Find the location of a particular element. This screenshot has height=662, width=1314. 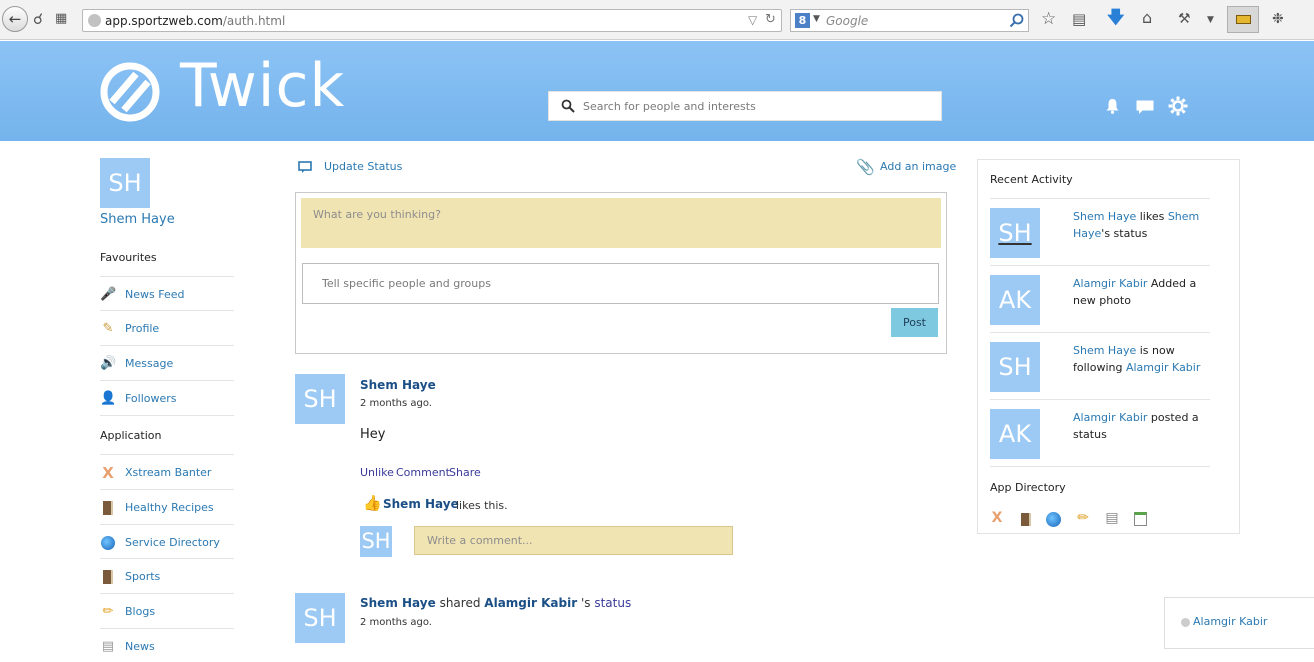

post-body: Hey is located at coordinates (373, 434).